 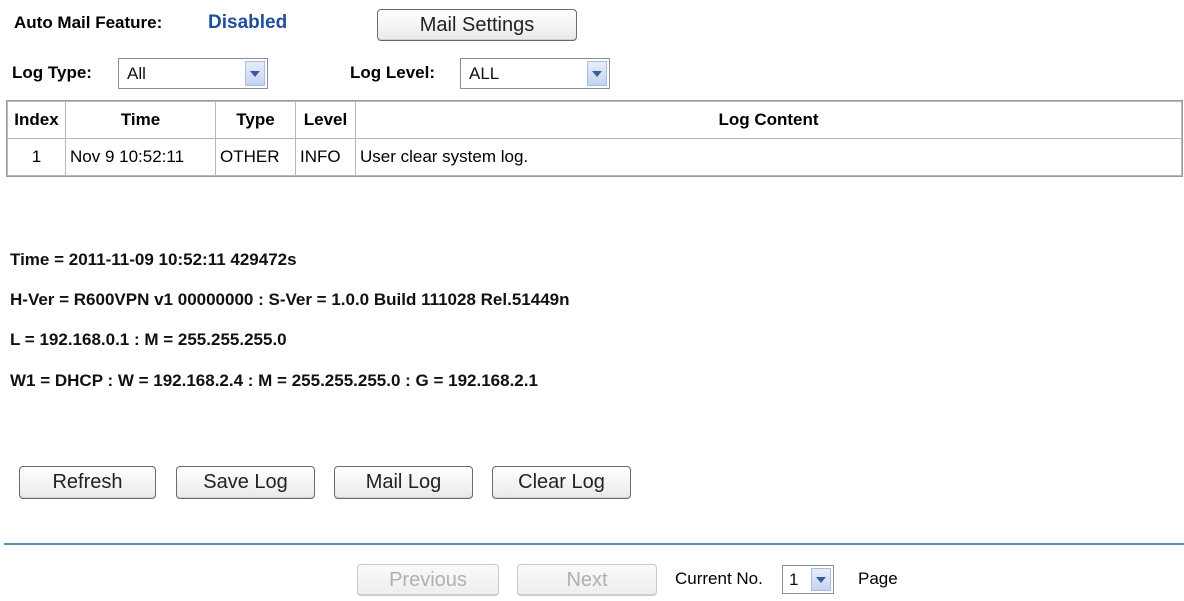 What do you see at coordinates (140, 120) in the screenshot?
I see `column-header-time: Time` at bounding box center [140, 120].